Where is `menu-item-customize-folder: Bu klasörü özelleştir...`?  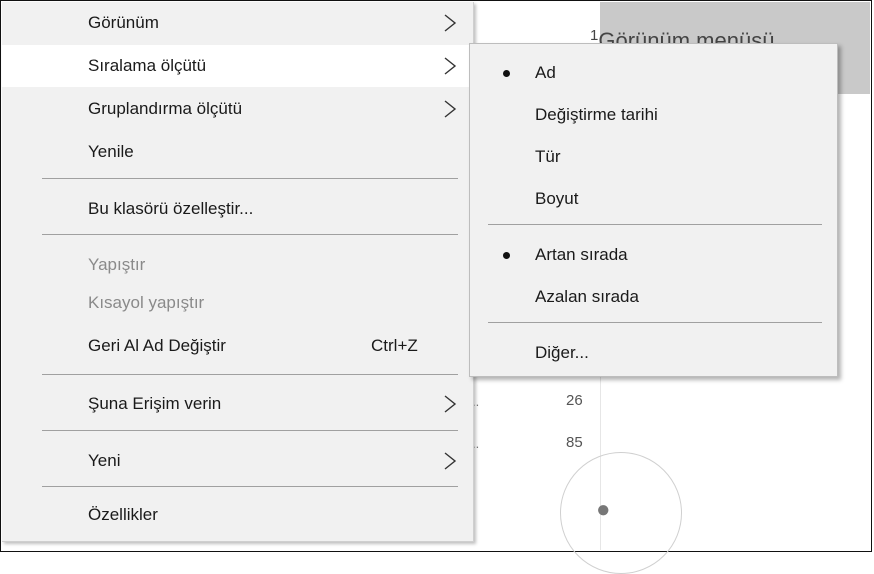
menu-item-customize-folder: Bu klasörü özelleştir... is located at coordinates (237, 209).